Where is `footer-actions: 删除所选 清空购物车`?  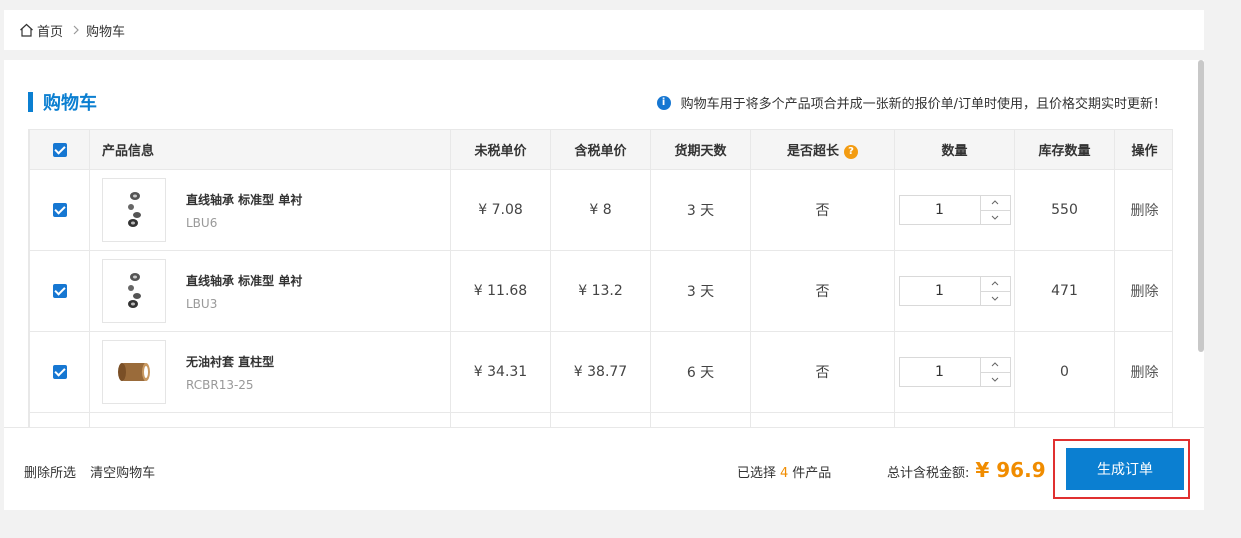
footer-actions: 删除所选 清空购物车 is located at coordinates (94, 471).